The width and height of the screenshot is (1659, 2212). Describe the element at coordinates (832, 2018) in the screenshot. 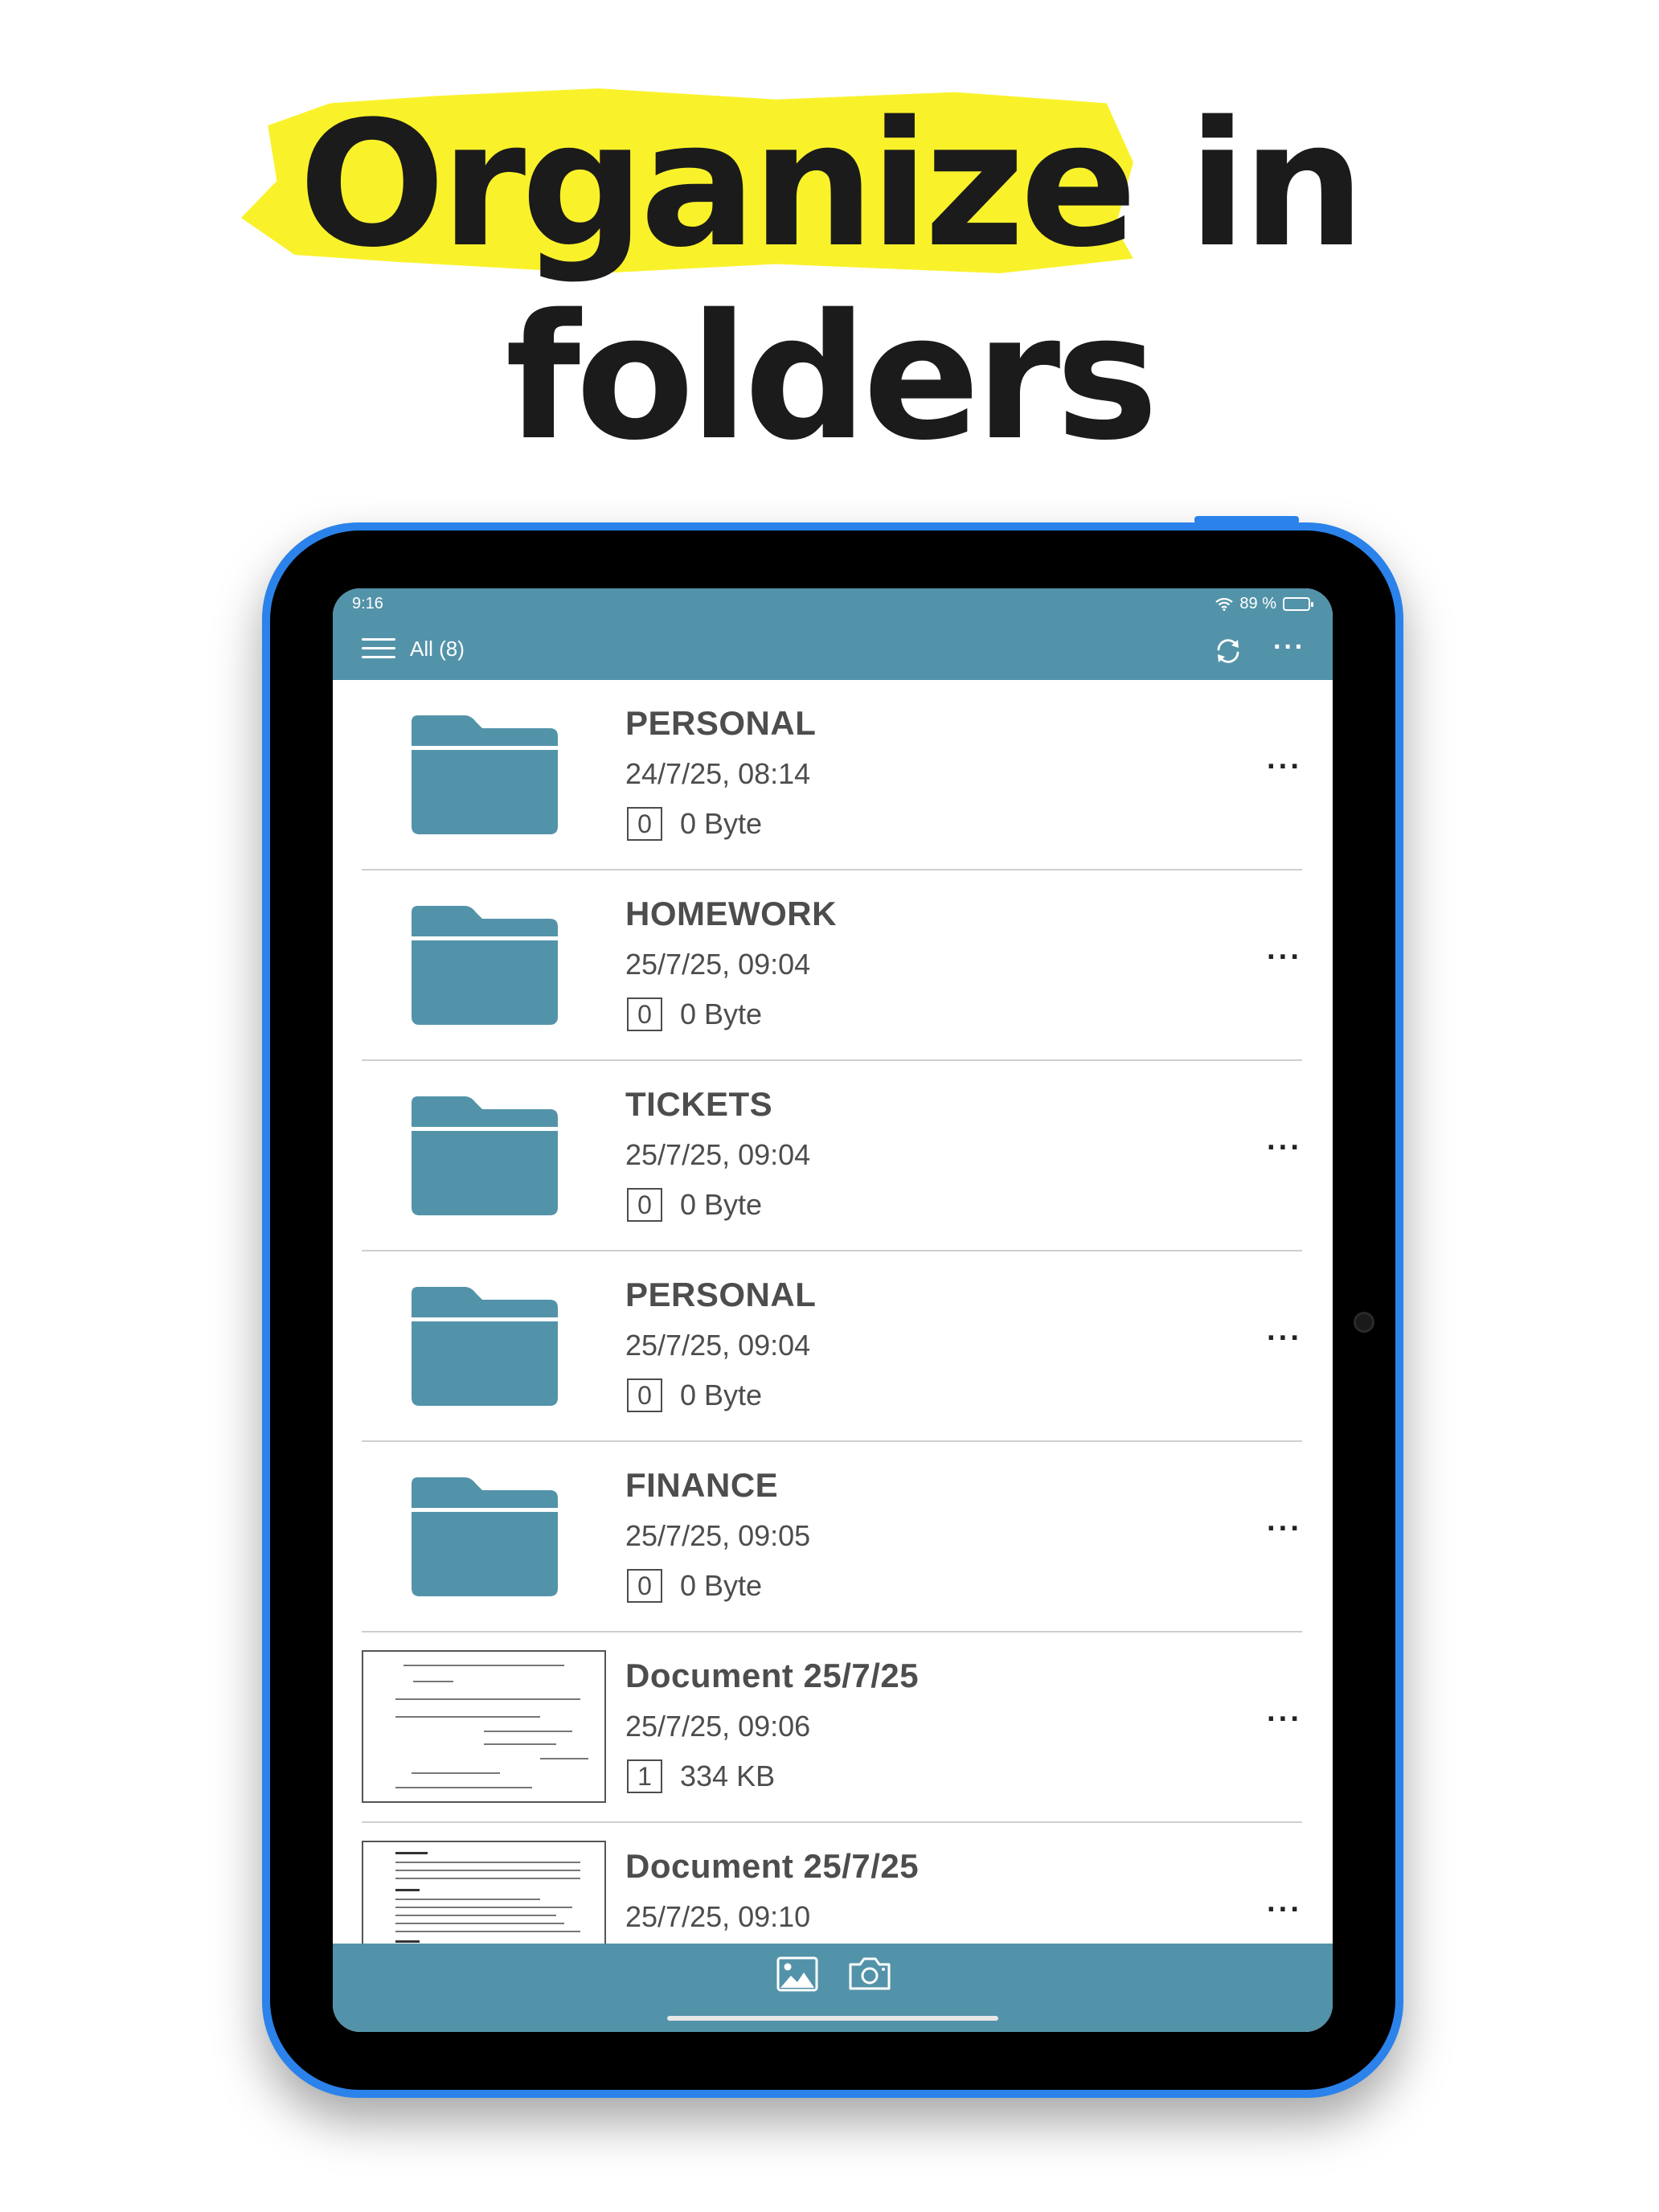

I see `home-indicator` at that location.